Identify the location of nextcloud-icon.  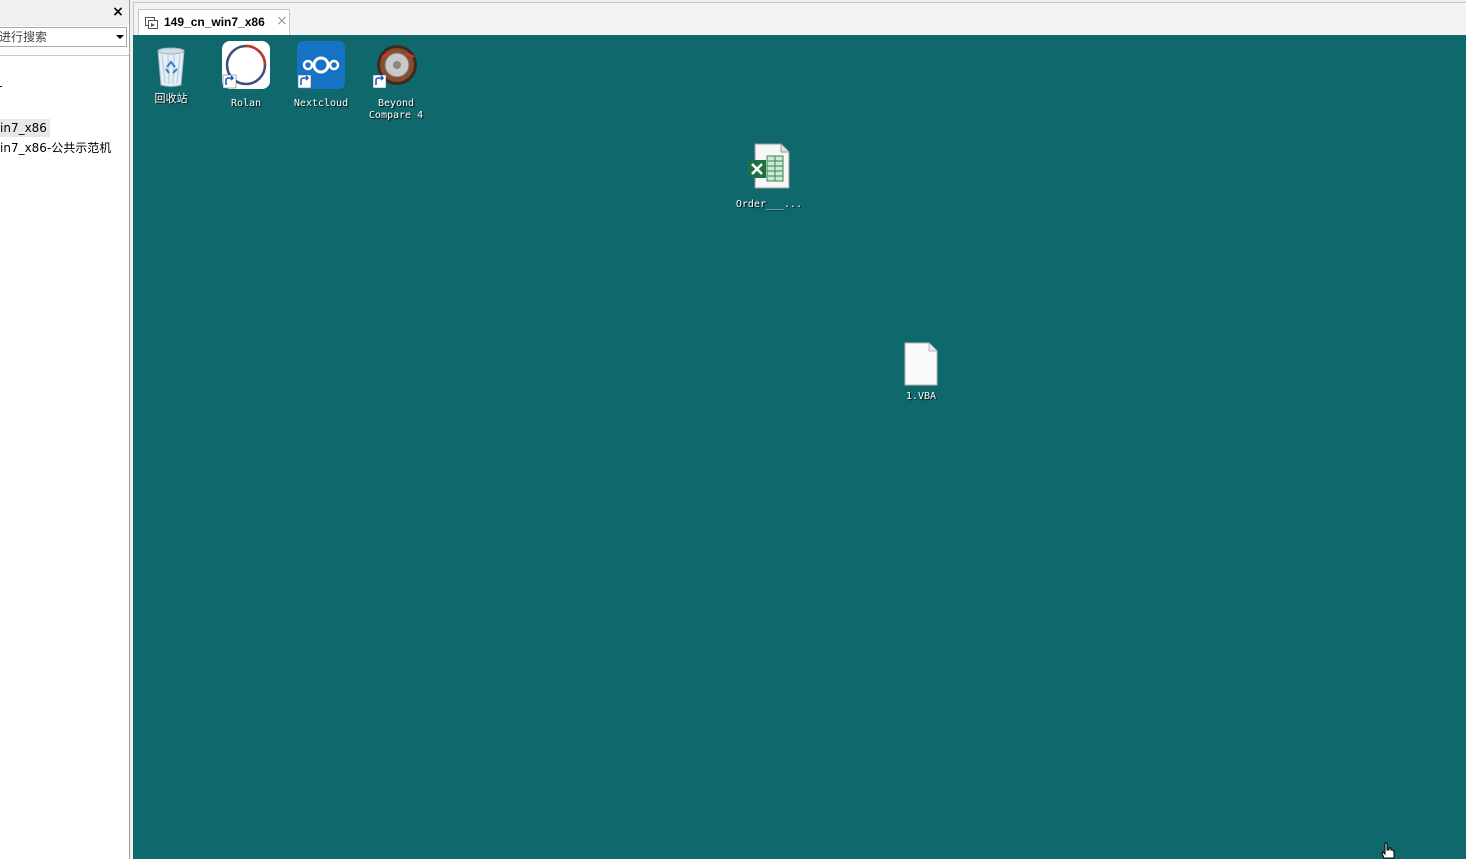
(321, 65).